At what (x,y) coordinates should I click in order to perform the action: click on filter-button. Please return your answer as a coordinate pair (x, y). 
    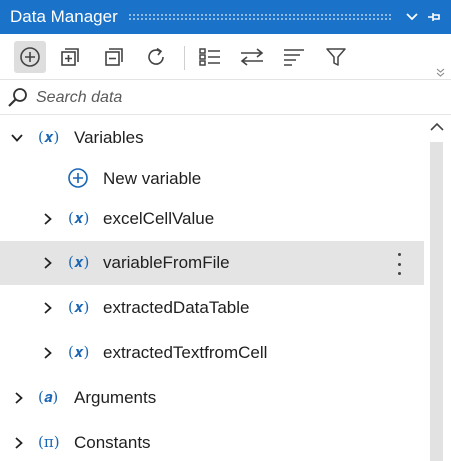
    Looking at the image, I should click on (336, 57).